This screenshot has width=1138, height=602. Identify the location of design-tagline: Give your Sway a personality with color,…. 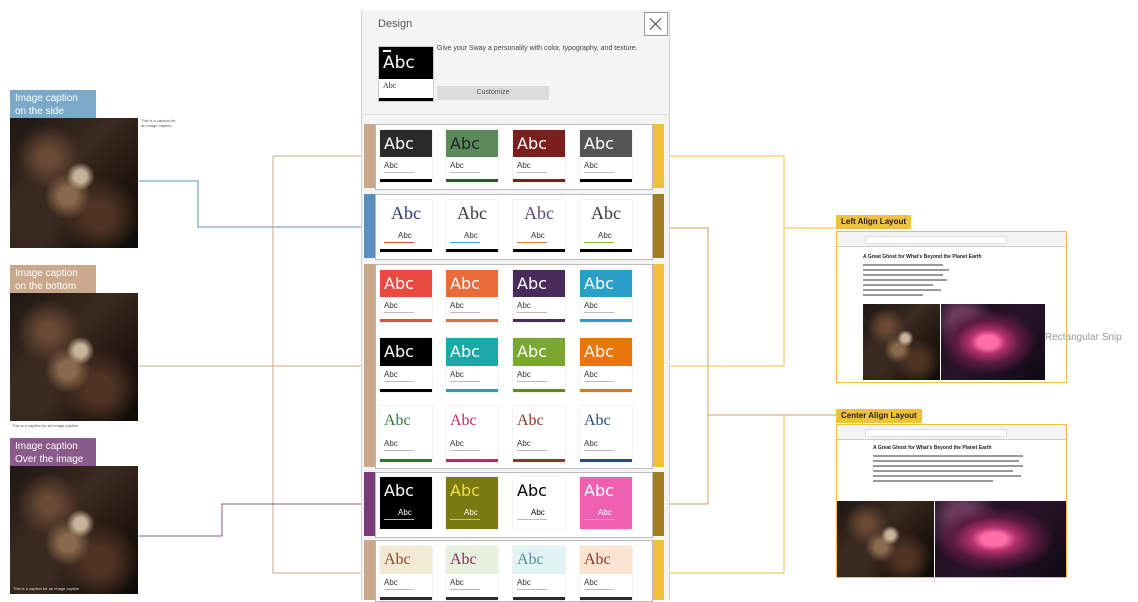
(537, 48).